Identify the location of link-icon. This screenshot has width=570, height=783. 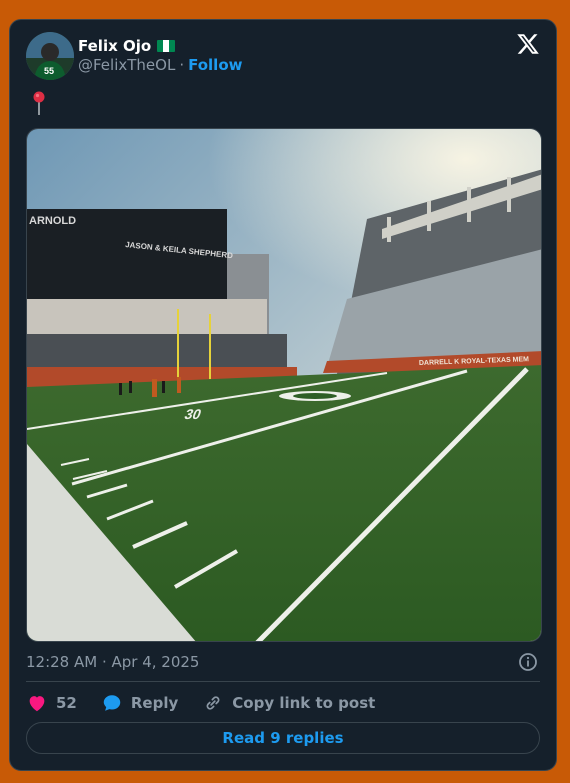
(213, 703).